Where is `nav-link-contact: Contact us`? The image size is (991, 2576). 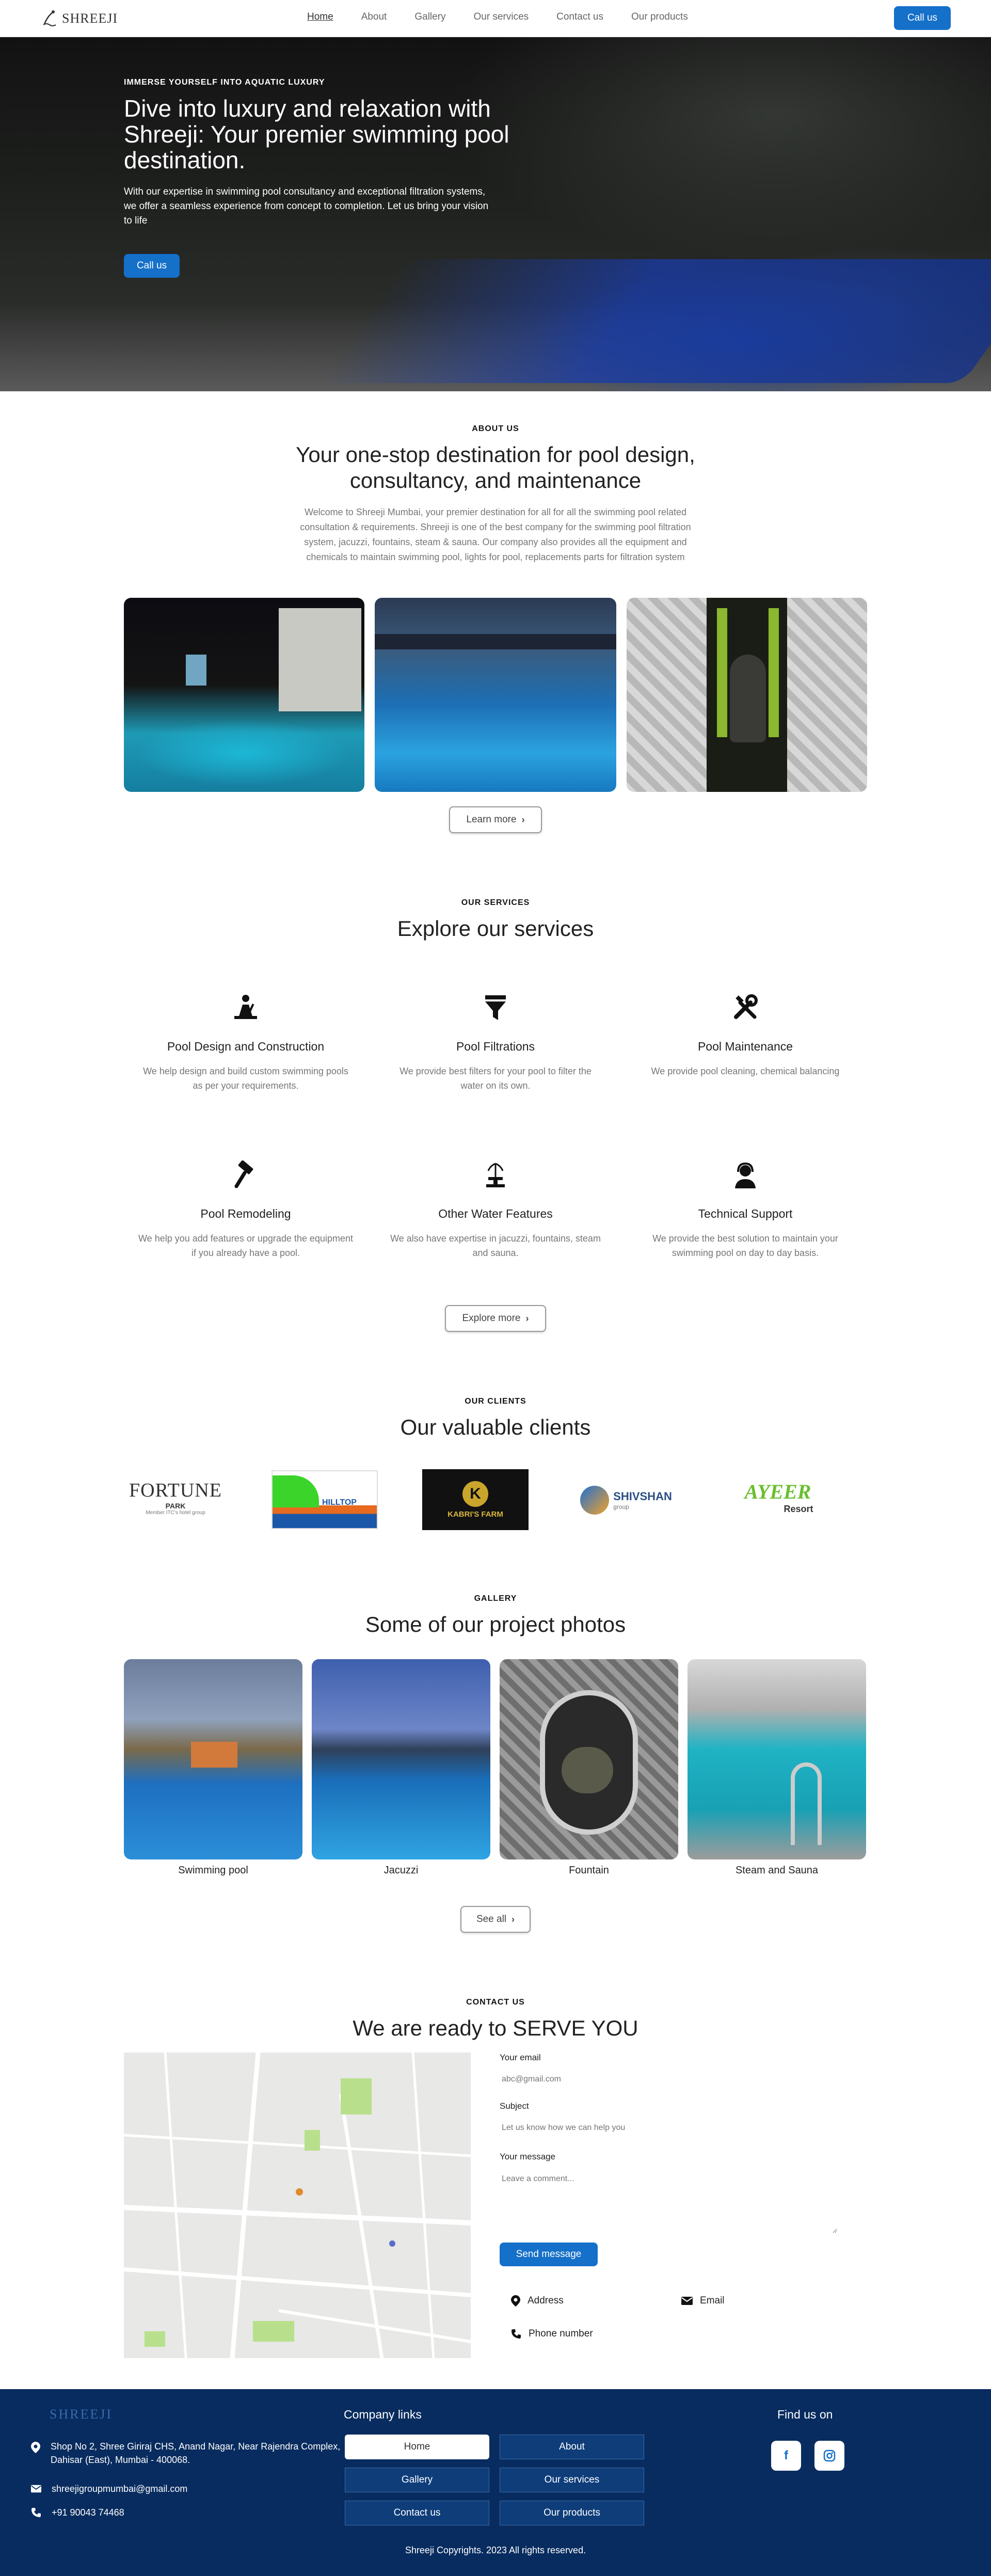
nav-link-contact: Contact us is located at coordinates (579, 17).